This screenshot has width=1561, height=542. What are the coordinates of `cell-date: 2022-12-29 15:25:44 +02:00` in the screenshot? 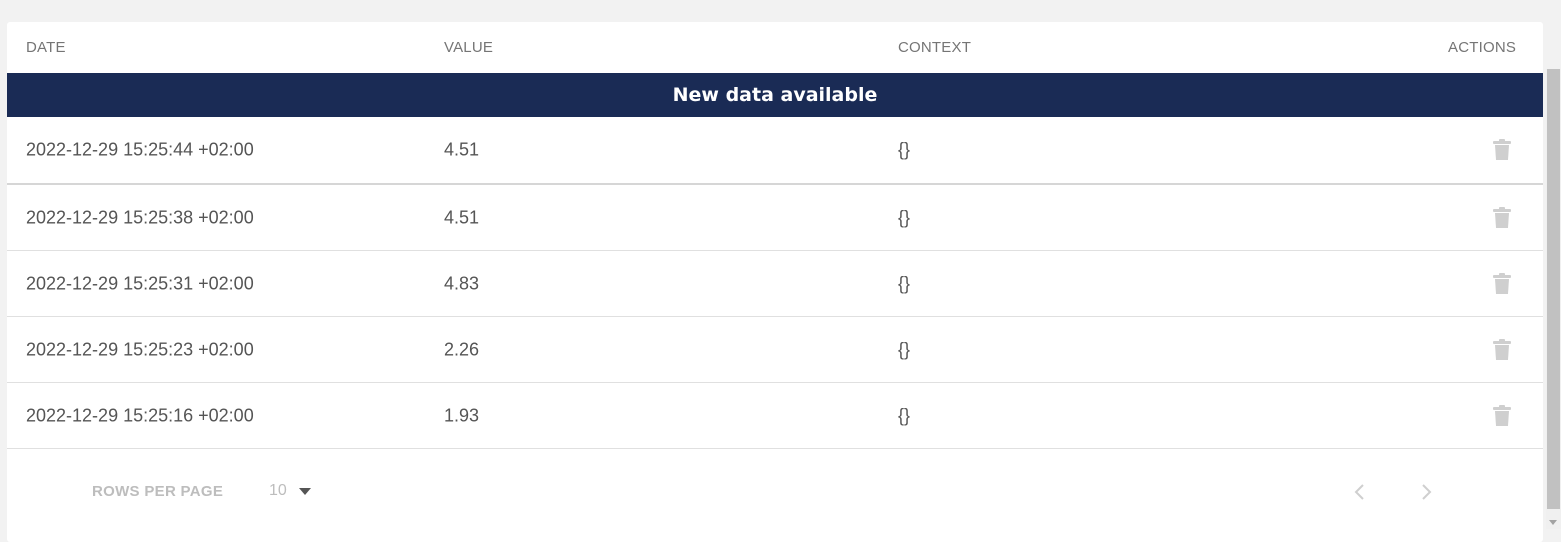 It's located at (140, 149).